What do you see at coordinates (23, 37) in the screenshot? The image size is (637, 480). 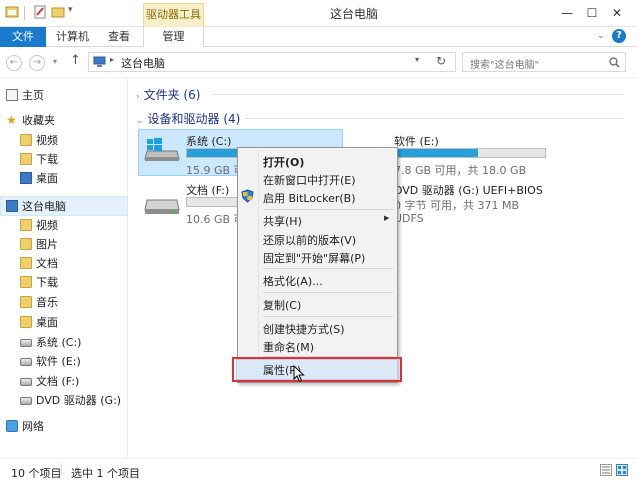 I see `tab-file: 文件` at bounding box center [23, 37].